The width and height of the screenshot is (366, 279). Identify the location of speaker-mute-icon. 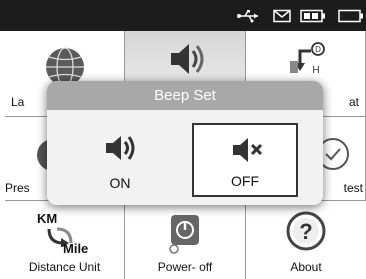
(248, 150).